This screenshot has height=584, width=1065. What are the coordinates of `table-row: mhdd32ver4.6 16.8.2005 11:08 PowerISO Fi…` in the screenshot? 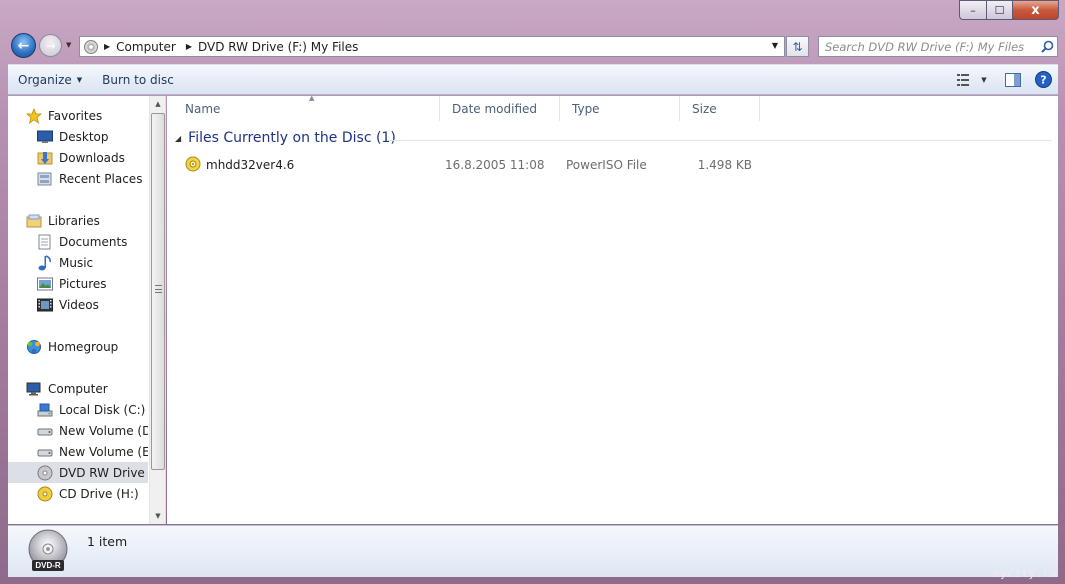 It's located at (485, 165).